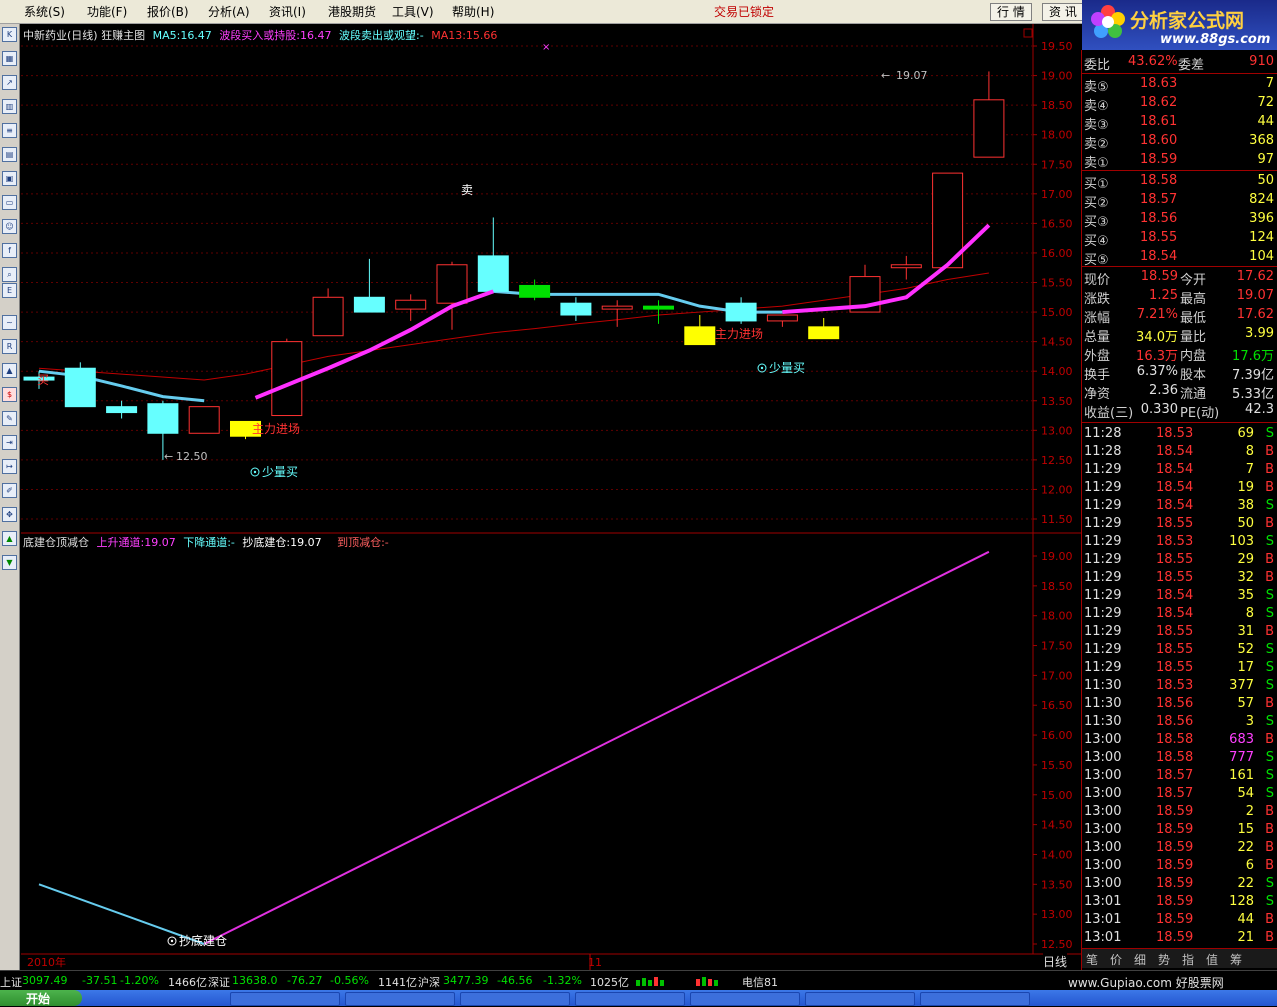 This screenshot has height=1007, width=1277. What do you see at coordinates (9, 178) in the screenshot?
I see `report-icon: ▣` at bounding box center [9, 178].